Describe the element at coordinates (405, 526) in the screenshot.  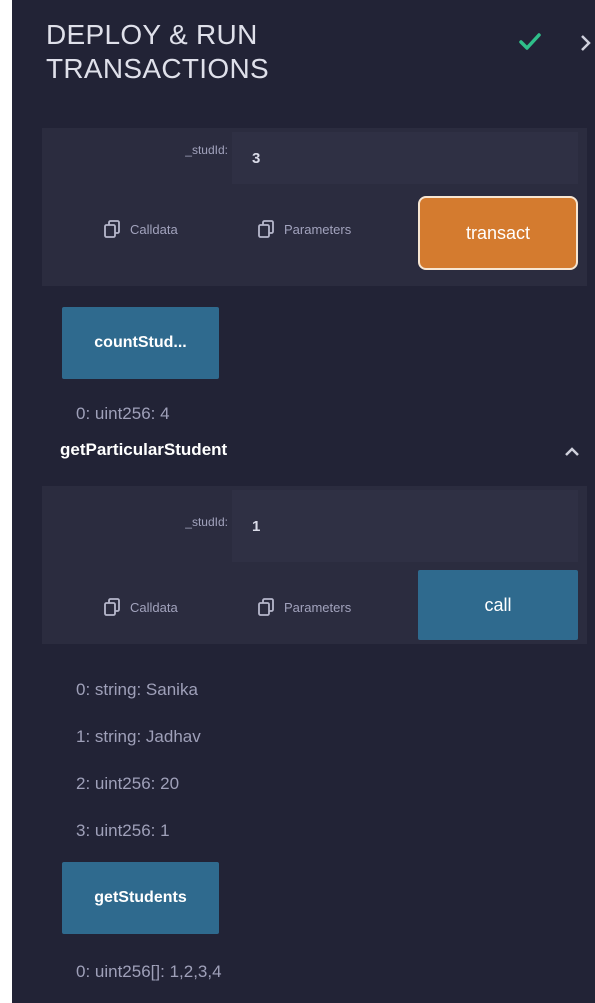
I see `studid-input-call: 1` at that location.